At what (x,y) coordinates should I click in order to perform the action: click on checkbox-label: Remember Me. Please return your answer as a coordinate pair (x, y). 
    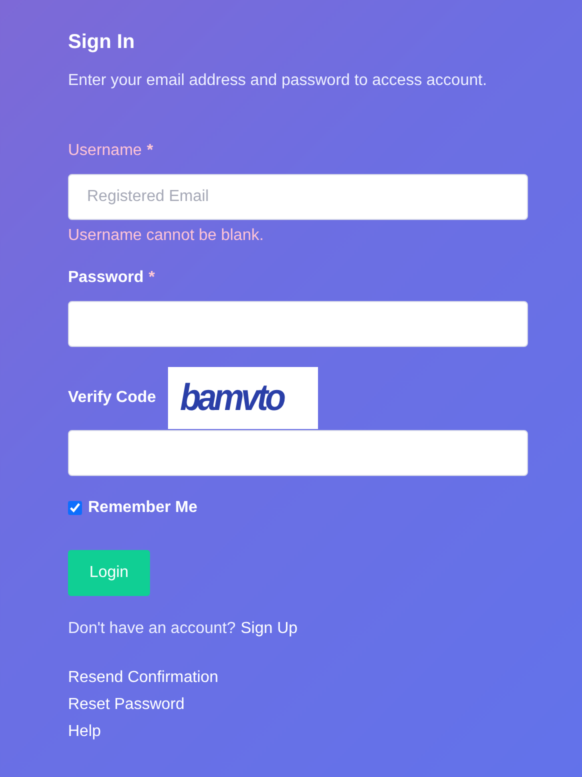
    Looking at the image, I should click on (143, 508).